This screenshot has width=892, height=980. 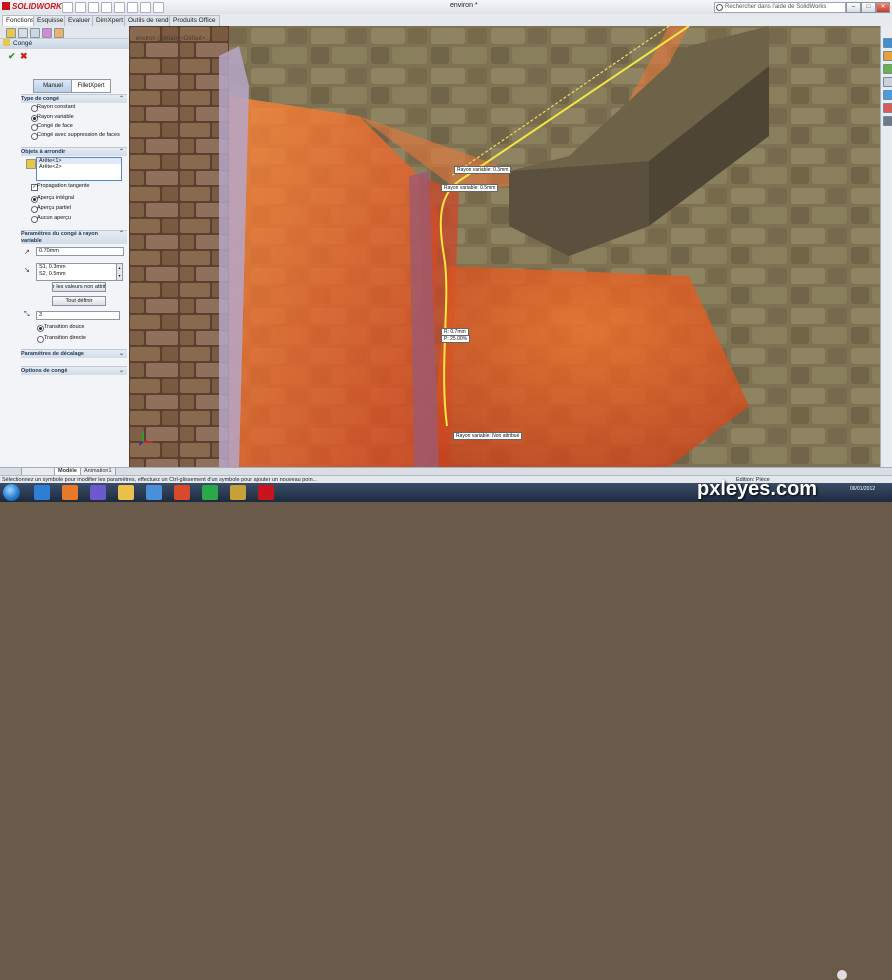 I want to click on set-all-button: Tout définir, so click(x=79, y=301).